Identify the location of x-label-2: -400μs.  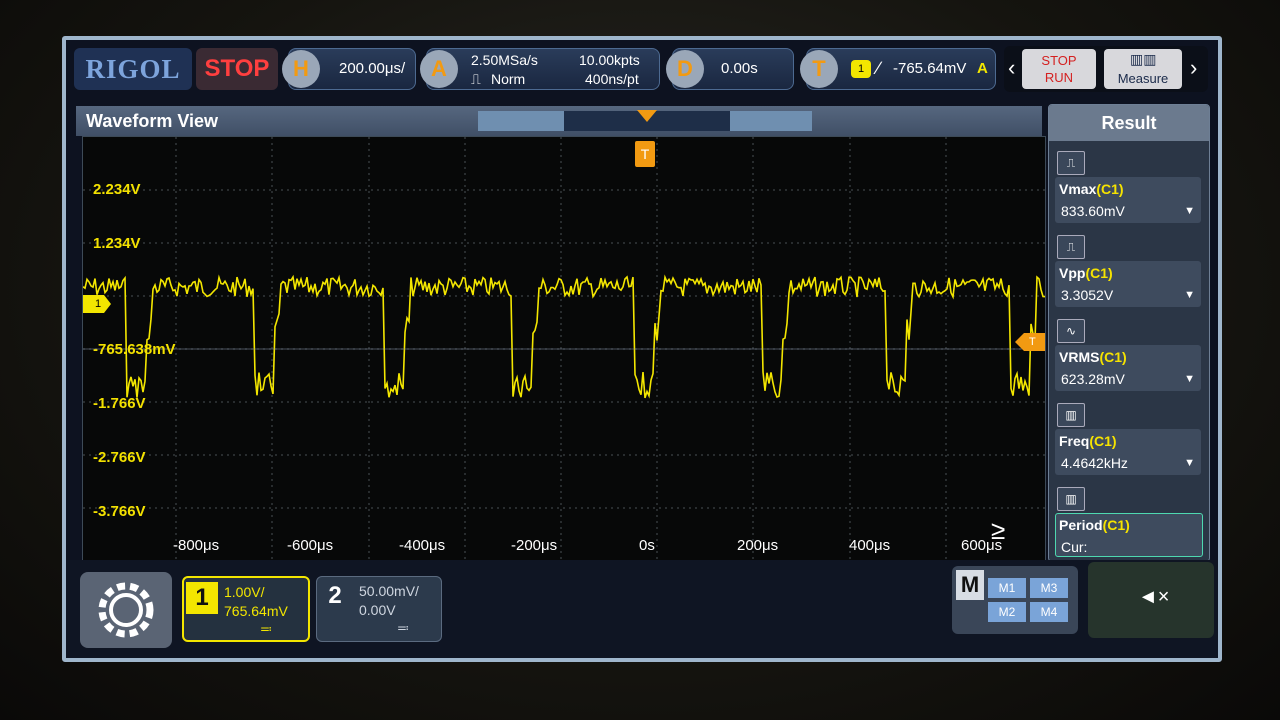
(422, 545).